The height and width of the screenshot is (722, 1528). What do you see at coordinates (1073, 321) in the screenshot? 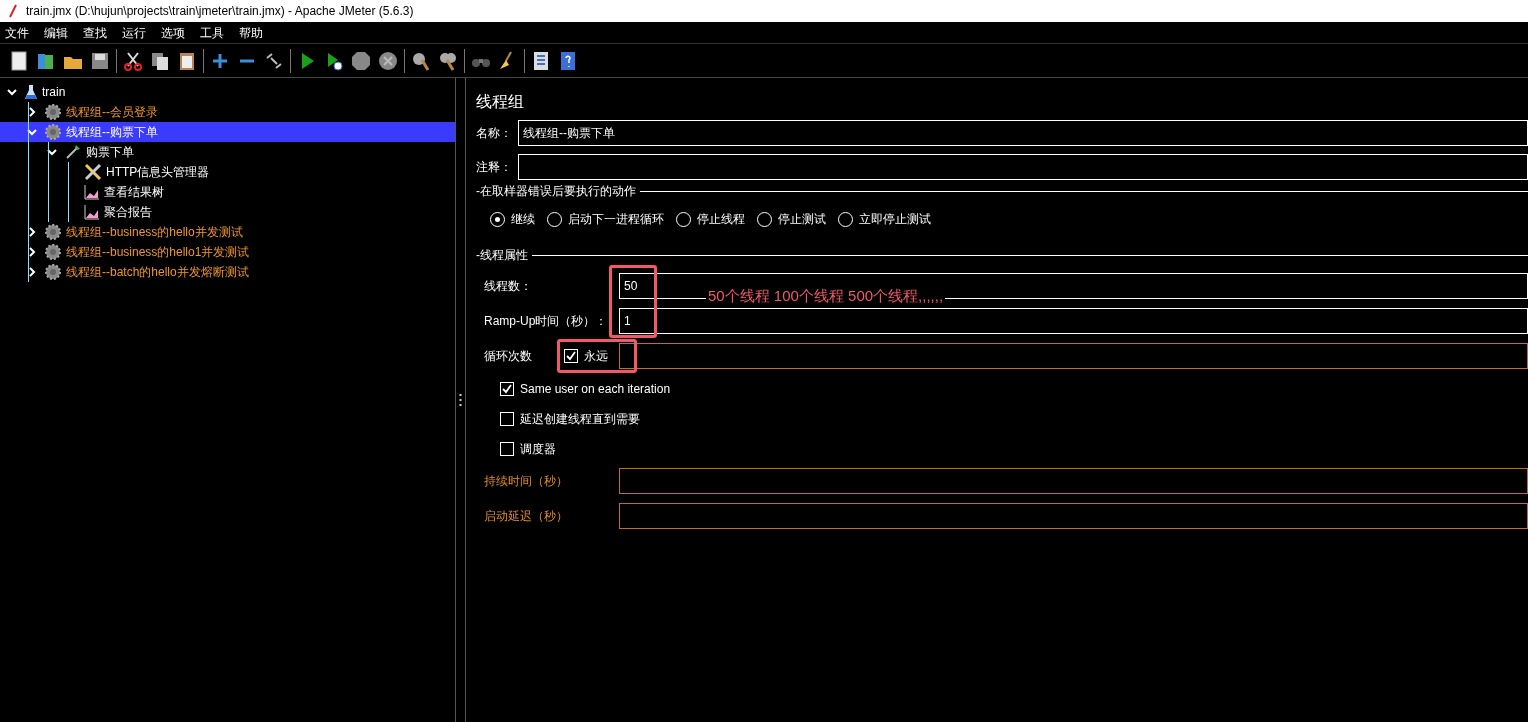
I see `ramp-up-field: 1` at bounding box center [1073, 321].